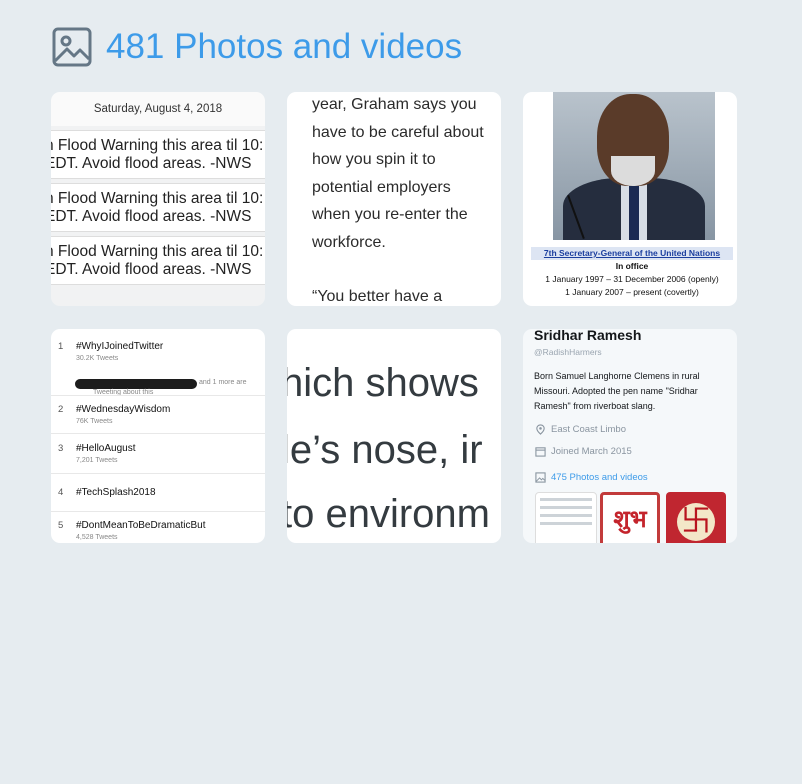 This screenshot has height=784, width=802. Describe the element at coordinates (223, 382) in the screenshot. I see `trend-more: and 1 more are` at that location.